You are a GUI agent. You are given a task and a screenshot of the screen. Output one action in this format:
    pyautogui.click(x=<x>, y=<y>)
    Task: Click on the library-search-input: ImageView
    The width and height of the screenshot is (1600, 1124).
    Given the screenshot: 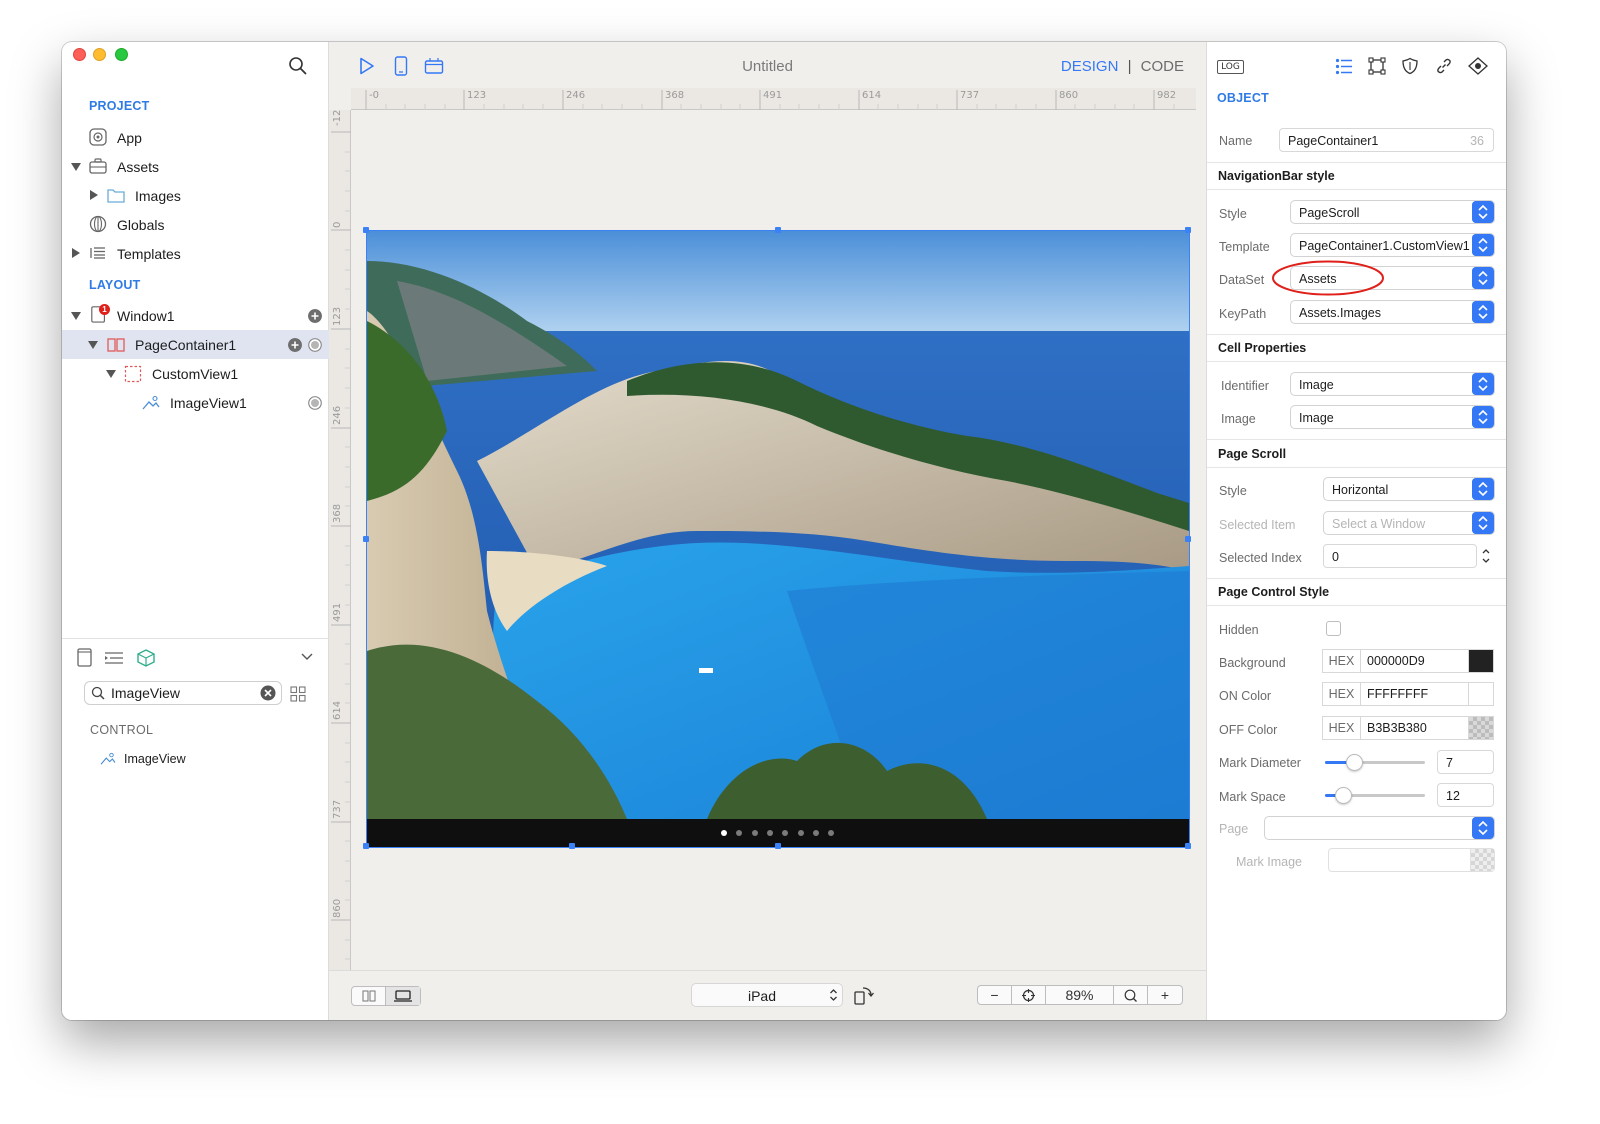 What is the action you would take?
    pyautogui.click(x=145, y=693)
    